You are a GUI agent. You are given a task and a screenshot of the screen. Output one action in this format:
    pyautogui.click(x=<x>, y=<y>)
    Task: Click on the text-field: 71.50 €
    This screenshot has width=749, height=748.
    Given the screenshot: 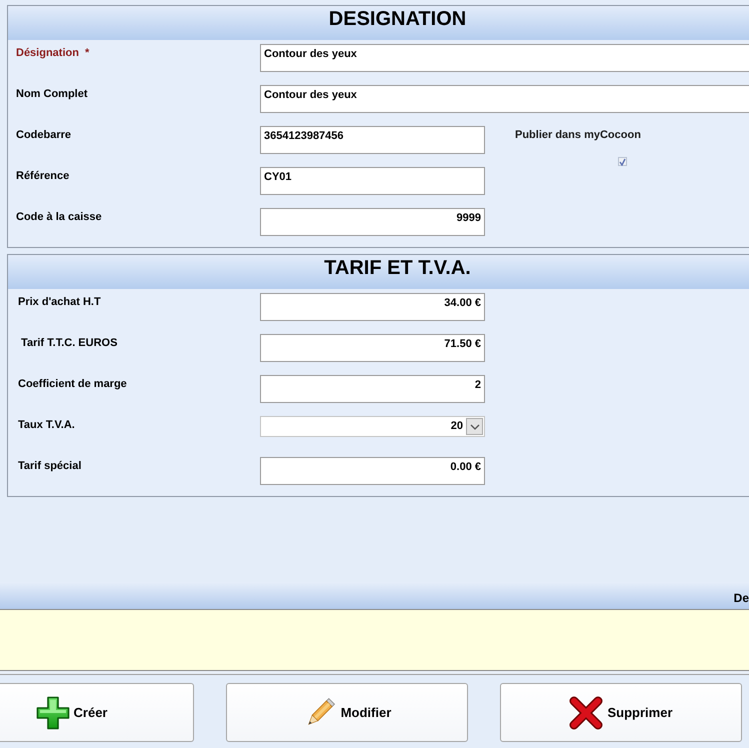 What is the action you would take?
    pyautogui.click(x=372, y=348)
    